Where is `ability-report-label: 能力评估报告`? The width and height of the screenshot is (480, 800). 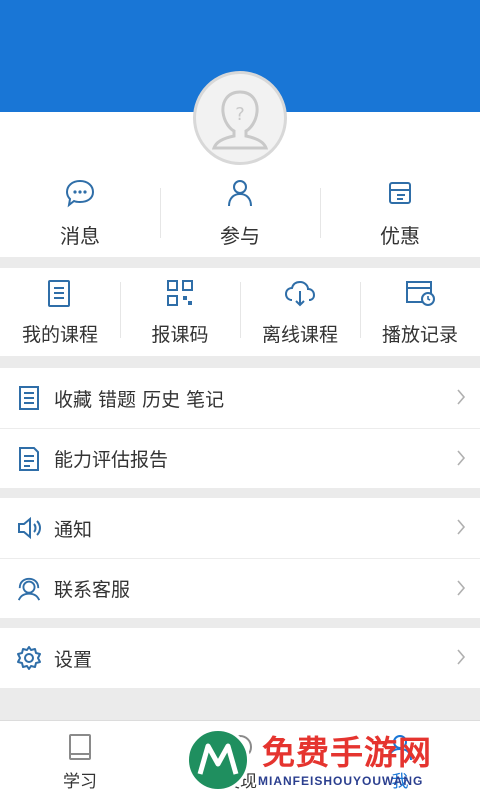 ability-report-label: 能力评估报告 is located at coordinates (111, 460).